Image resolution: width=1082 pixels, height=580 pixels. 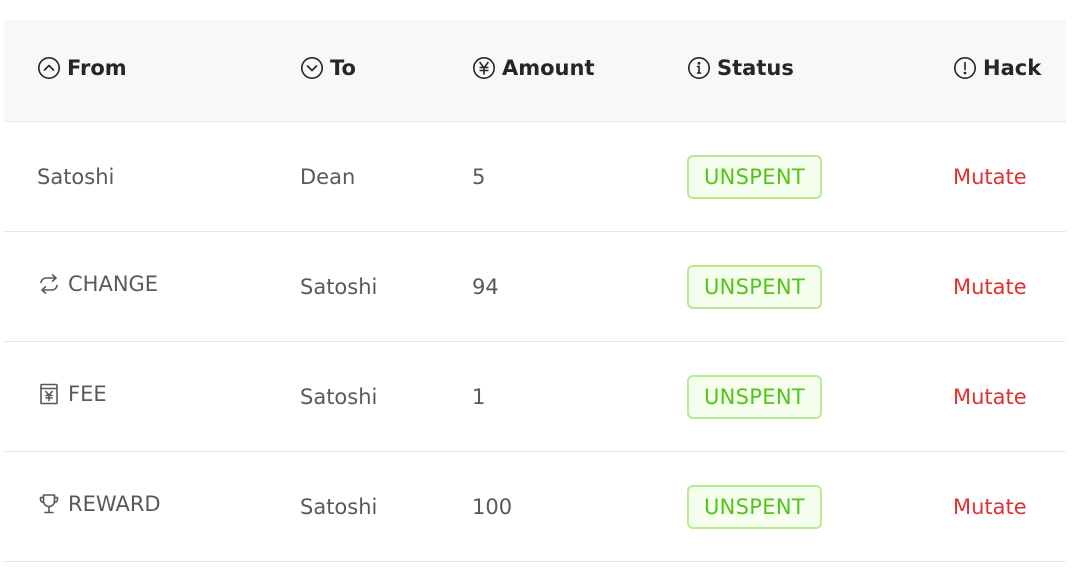 What do you see at coordinates (49, 284) in the screenshot?
I see `swap-icon` at bounding box center [49, 284].